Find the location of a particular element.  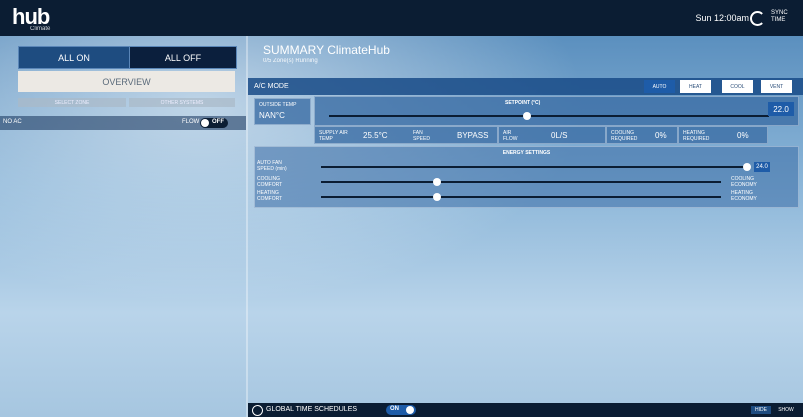

zones-label: NO AC is located at coordinates (12, 122).